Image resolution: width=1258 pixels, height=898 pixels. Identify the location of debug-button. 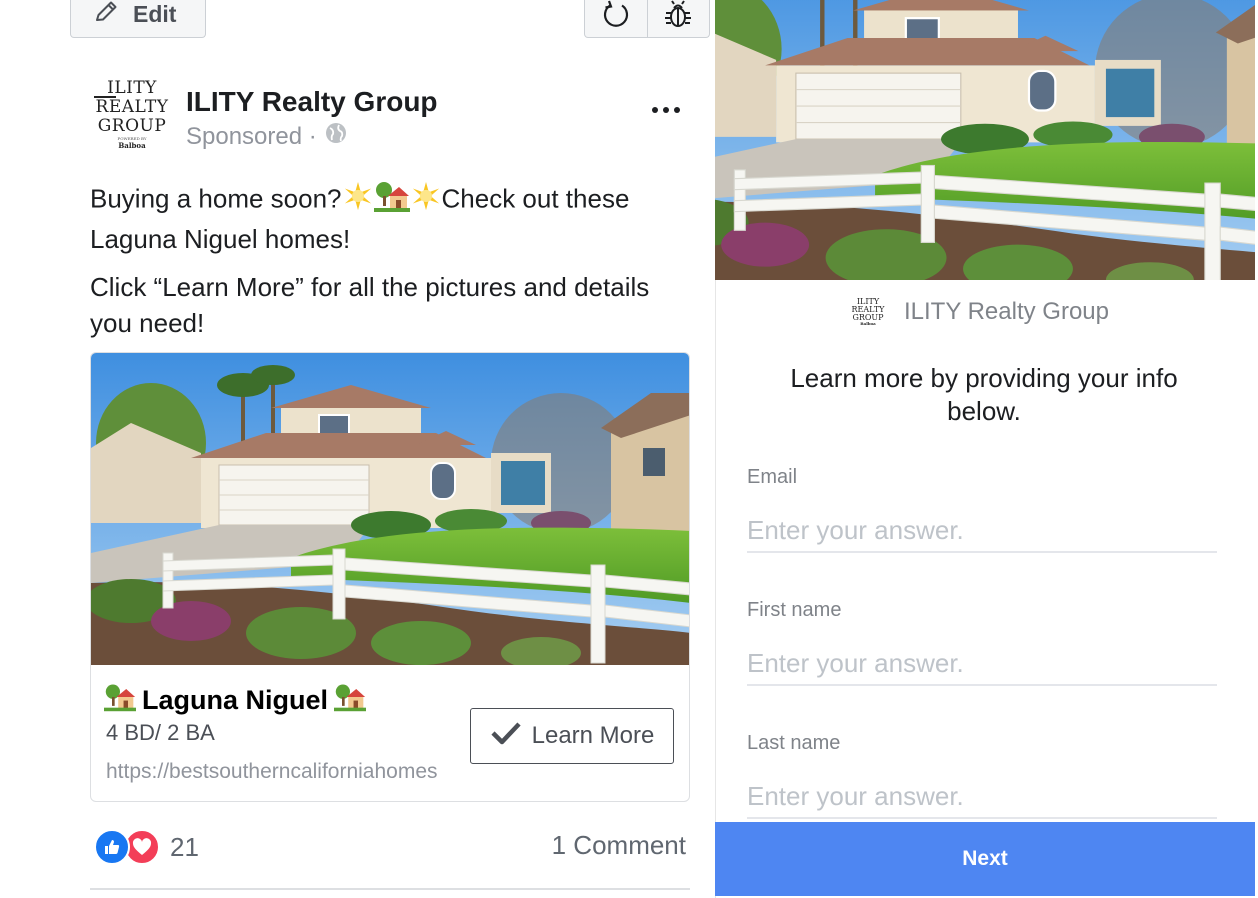
(678, 18).